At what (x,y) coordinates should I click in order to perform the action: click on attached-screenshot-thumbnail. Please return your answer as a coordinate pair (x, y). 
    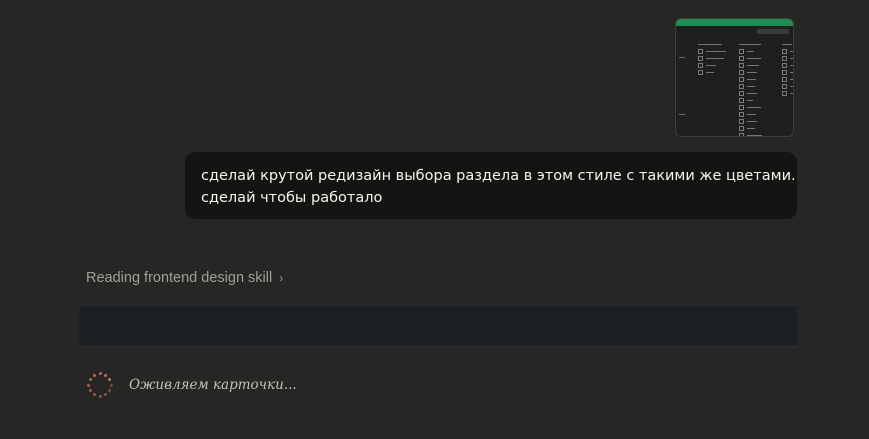
    Looking at the image, I should click on (734, 77).